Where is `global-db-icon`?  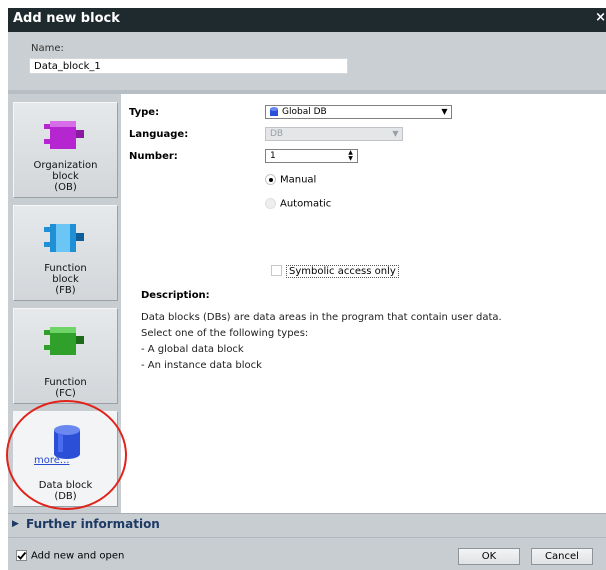
global-db-icon is located at coordinates (274, 114).